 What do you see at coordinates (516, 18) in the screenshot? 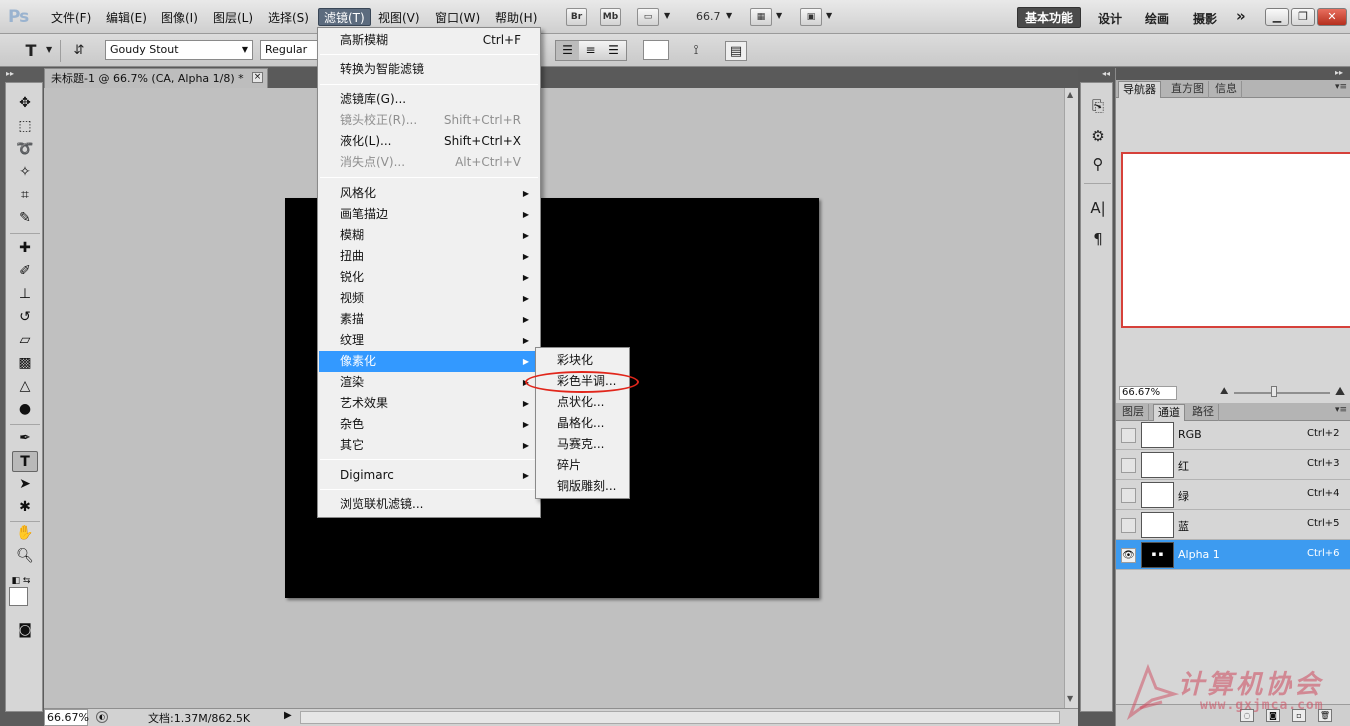
I see `menu-help: 帮助(H)` at bounding box center [516, 18].